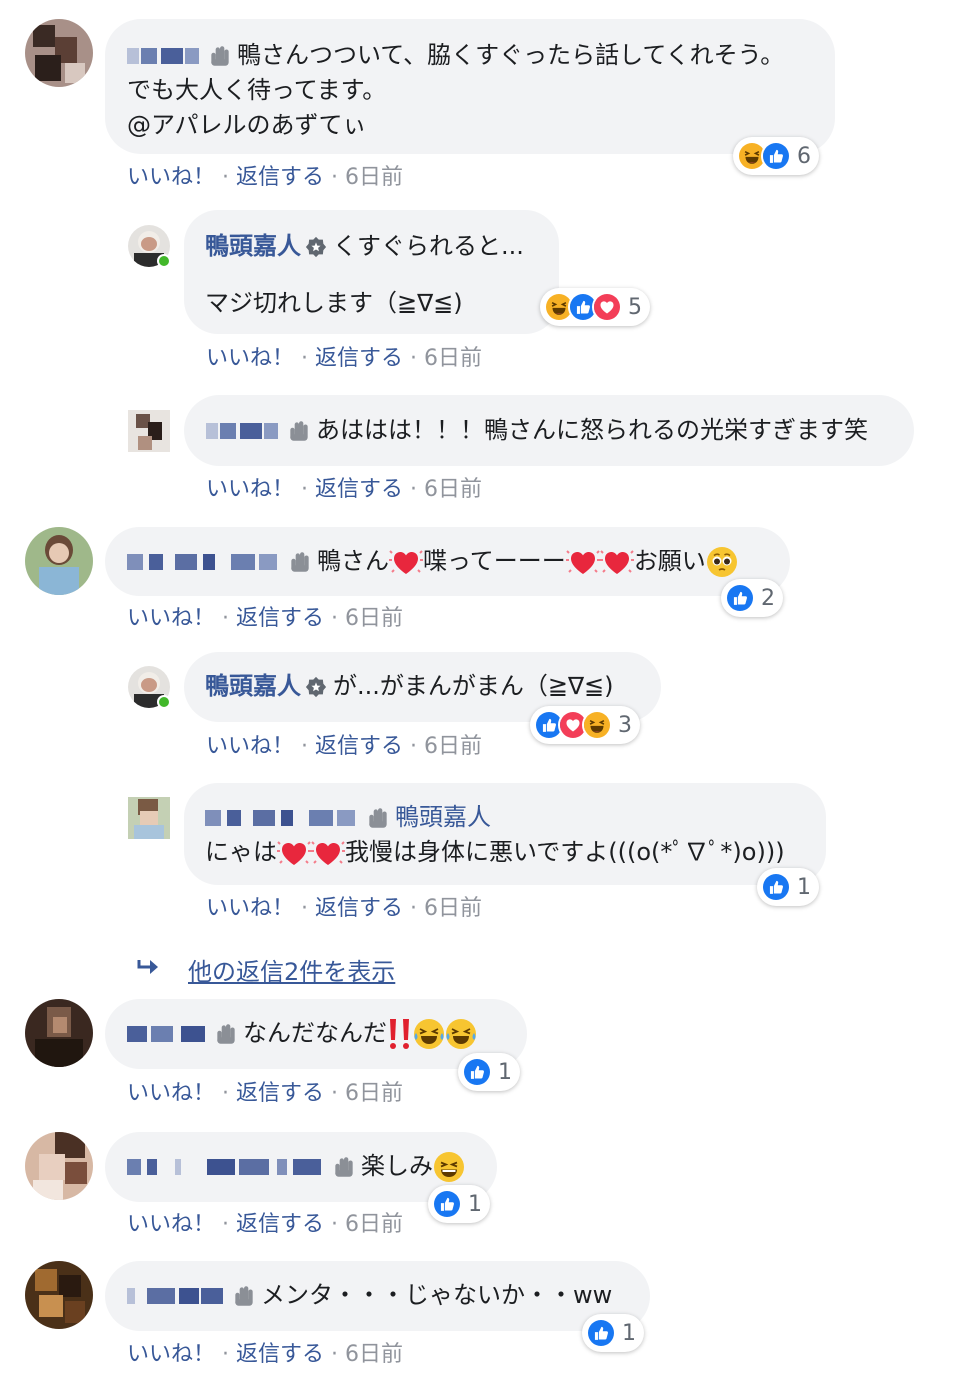  I want to click on reaction-summary: 2, so click(752, 598).